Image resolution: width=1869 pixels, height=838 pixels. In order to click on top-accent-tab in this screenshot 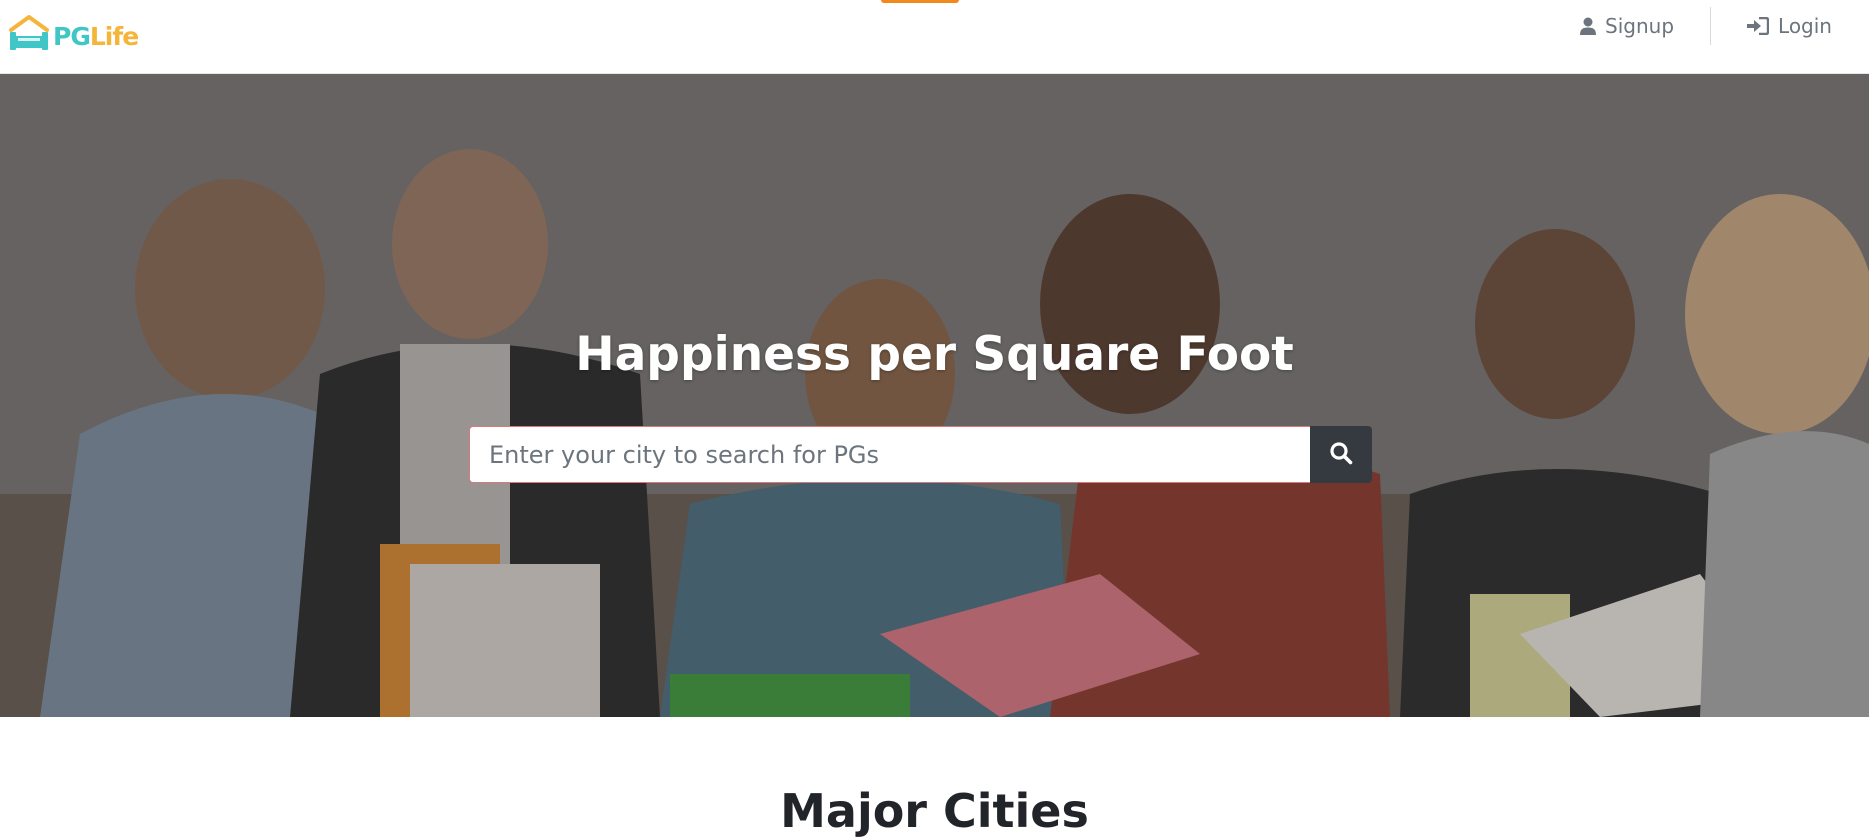, I will do `click(920, 1)`.